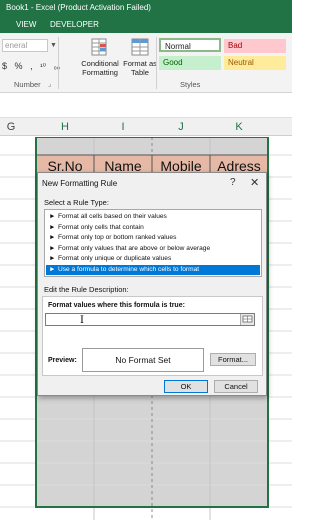  Describe the element at coordinates (146, 25) in the screenshot. I see `ribbon-tab-bar: VIEW DEVELOPER` at that location.